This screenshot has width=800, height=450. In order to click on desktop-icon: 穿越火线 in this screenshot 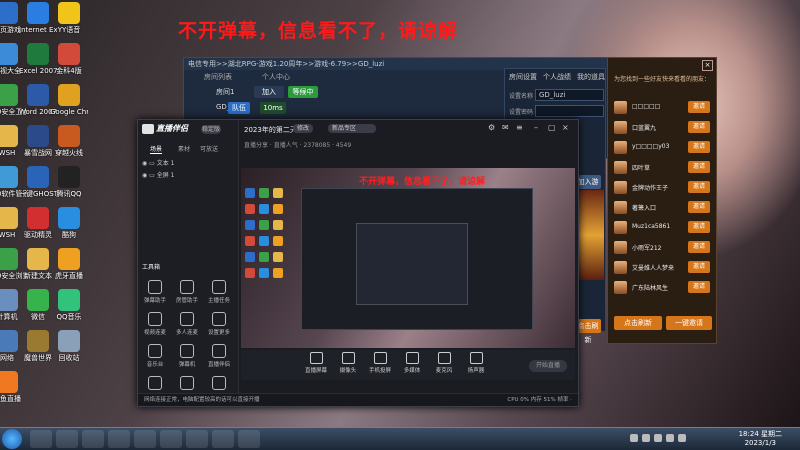, I will do `click(69, 141)`.